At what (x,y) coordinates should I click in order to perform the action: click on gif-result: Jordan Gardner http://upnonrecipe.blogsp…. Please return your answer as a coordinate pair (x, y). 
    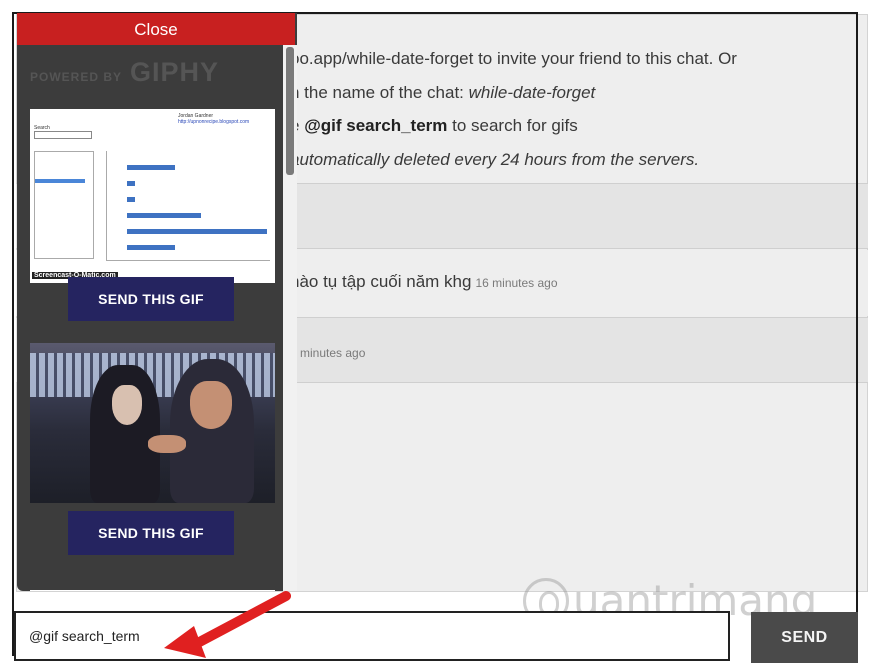
    Looking at the image, I should click on (152, 196).